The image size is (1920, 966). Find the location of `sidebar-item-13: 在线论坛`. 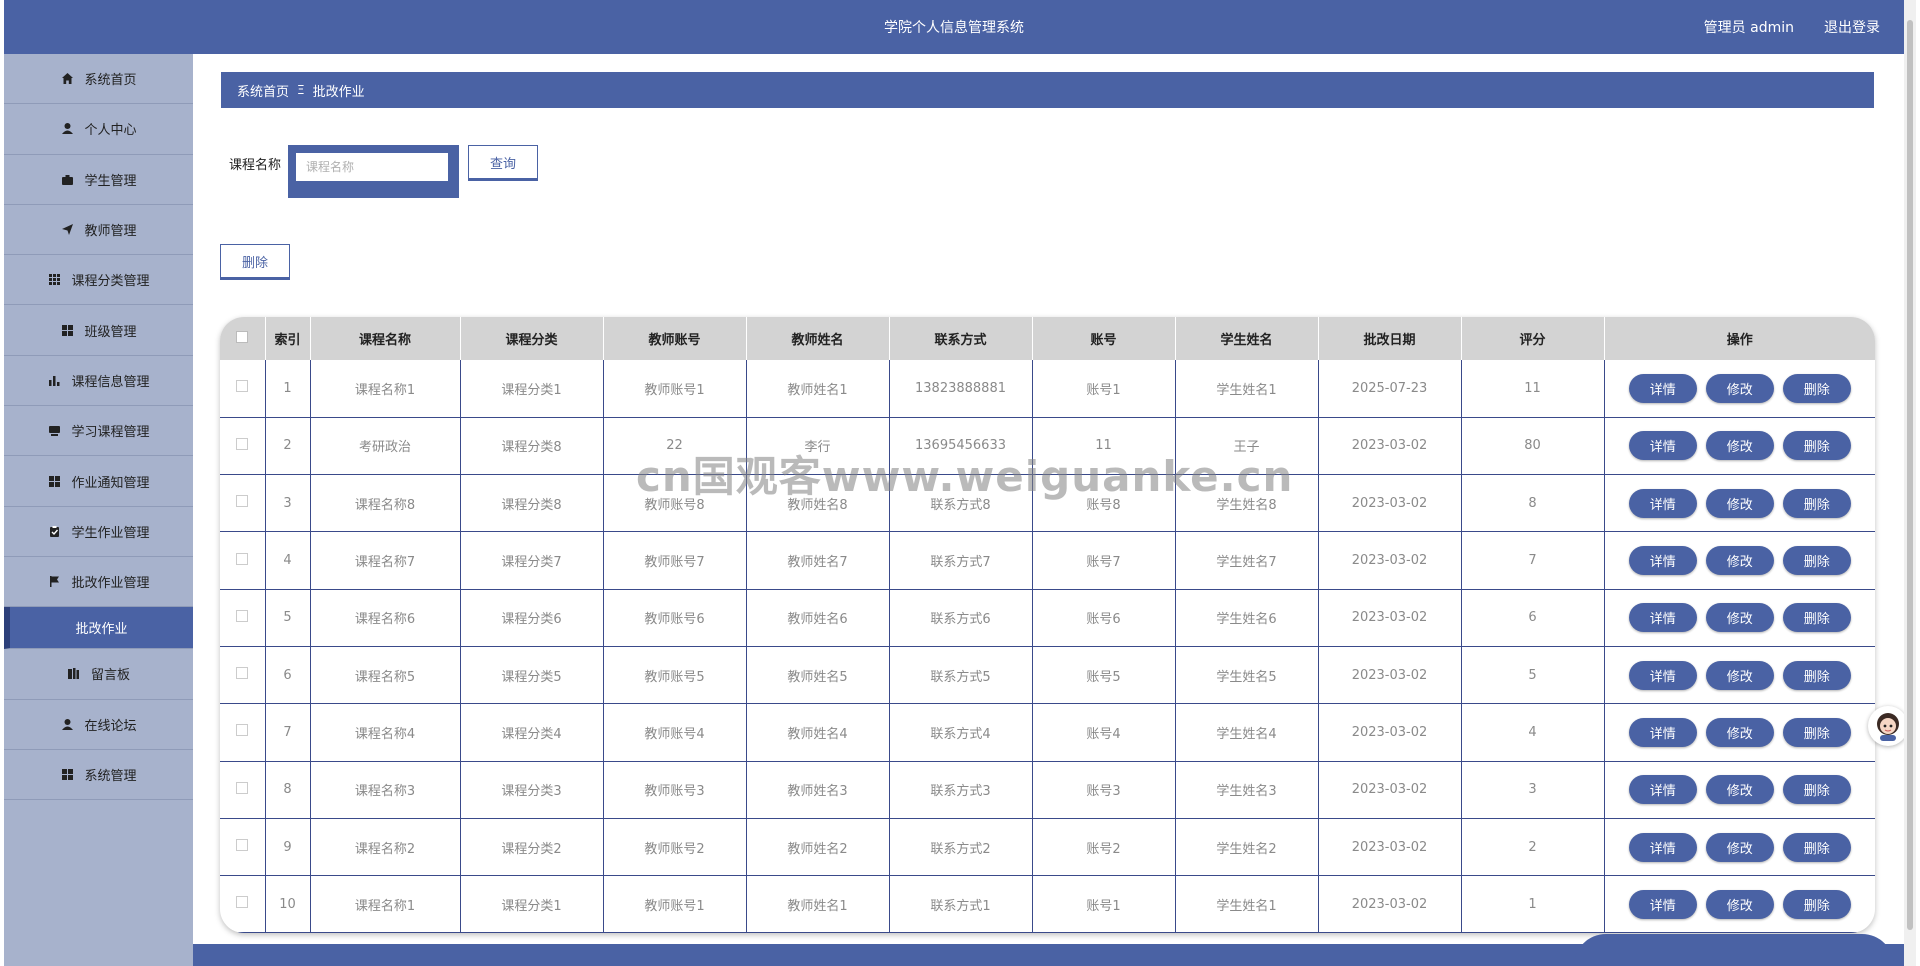

sidebar-item-13: 在线论坛 is located at coordinates (98, 725).